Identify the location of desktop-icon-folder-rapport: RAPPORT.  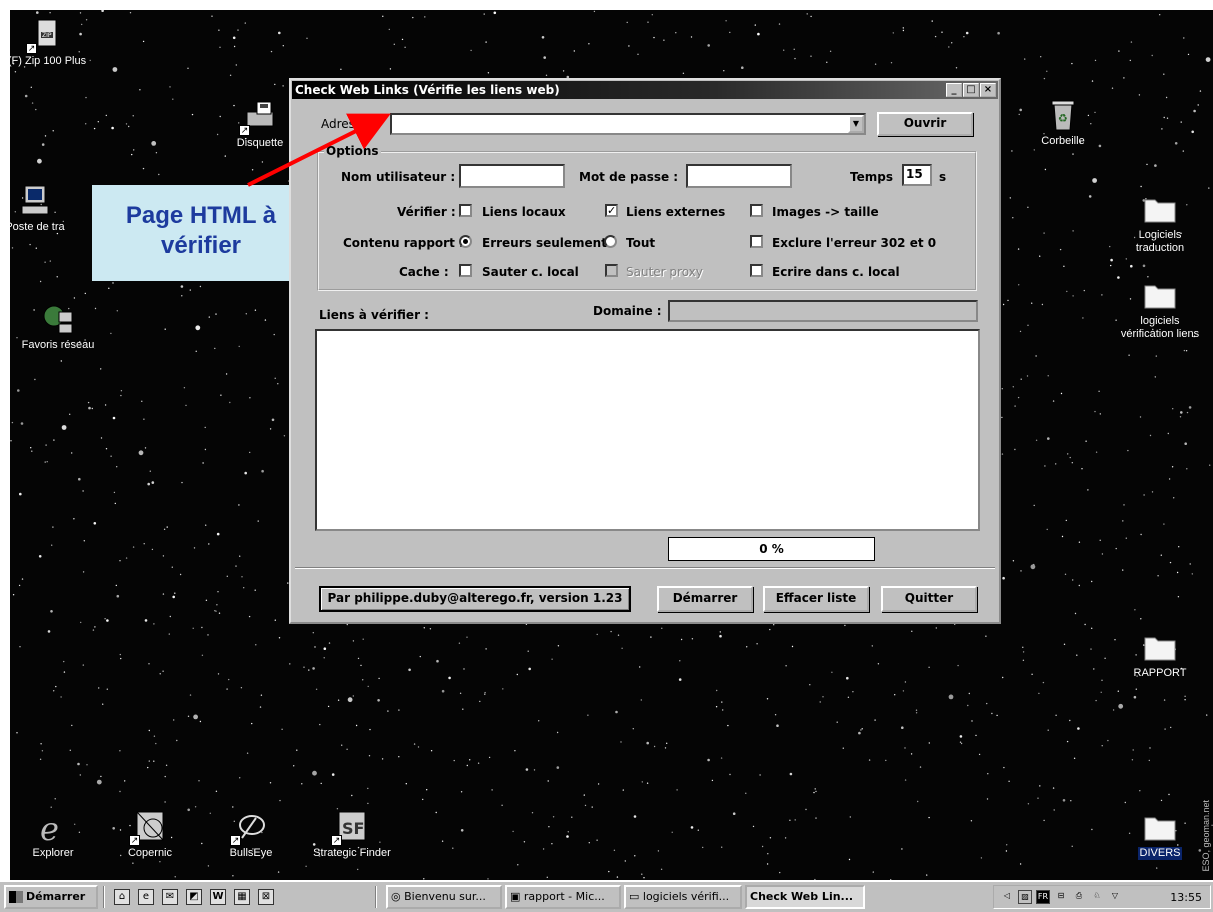
(1160, 655).